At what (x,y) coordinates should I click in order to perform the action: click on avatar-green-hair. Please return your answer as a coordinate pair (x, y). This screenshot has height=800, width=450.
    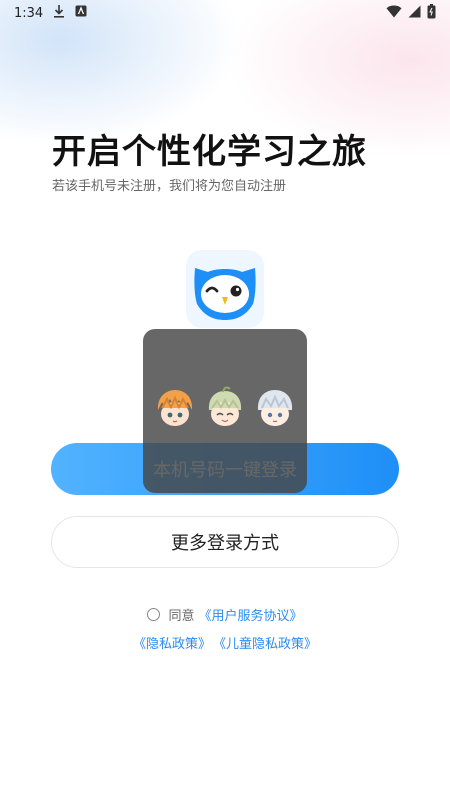
    Looking at the image, I should click on (225, 406).